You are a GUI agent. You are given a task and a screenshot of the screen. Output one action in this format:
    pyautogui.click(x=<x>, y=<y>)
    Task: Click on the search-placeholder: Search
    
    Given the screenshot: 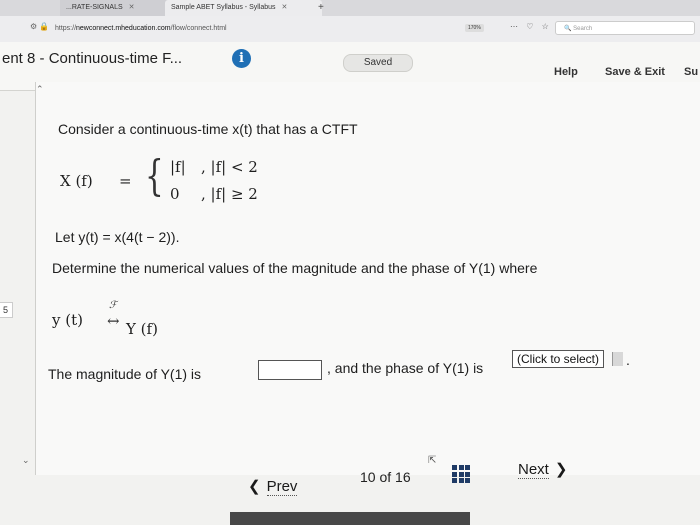 What is the action you would take?
    pyautogui.click(x=583, y=29)
    